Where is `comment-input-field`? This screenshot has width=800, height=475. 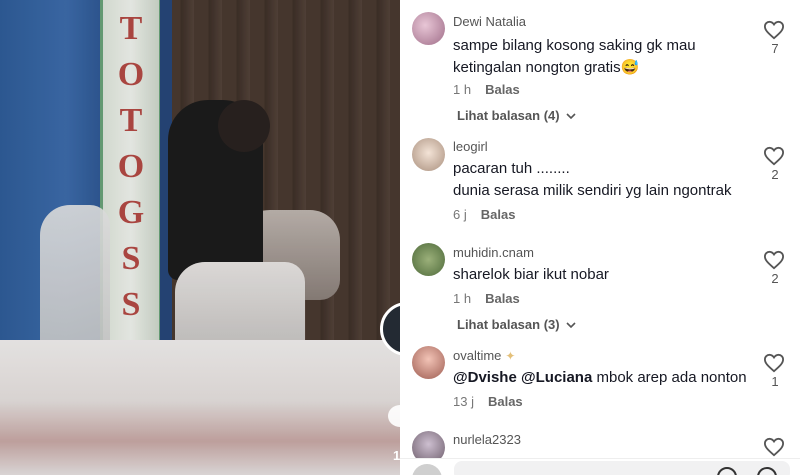
comment-input-field is located at coordinates (622, 468).